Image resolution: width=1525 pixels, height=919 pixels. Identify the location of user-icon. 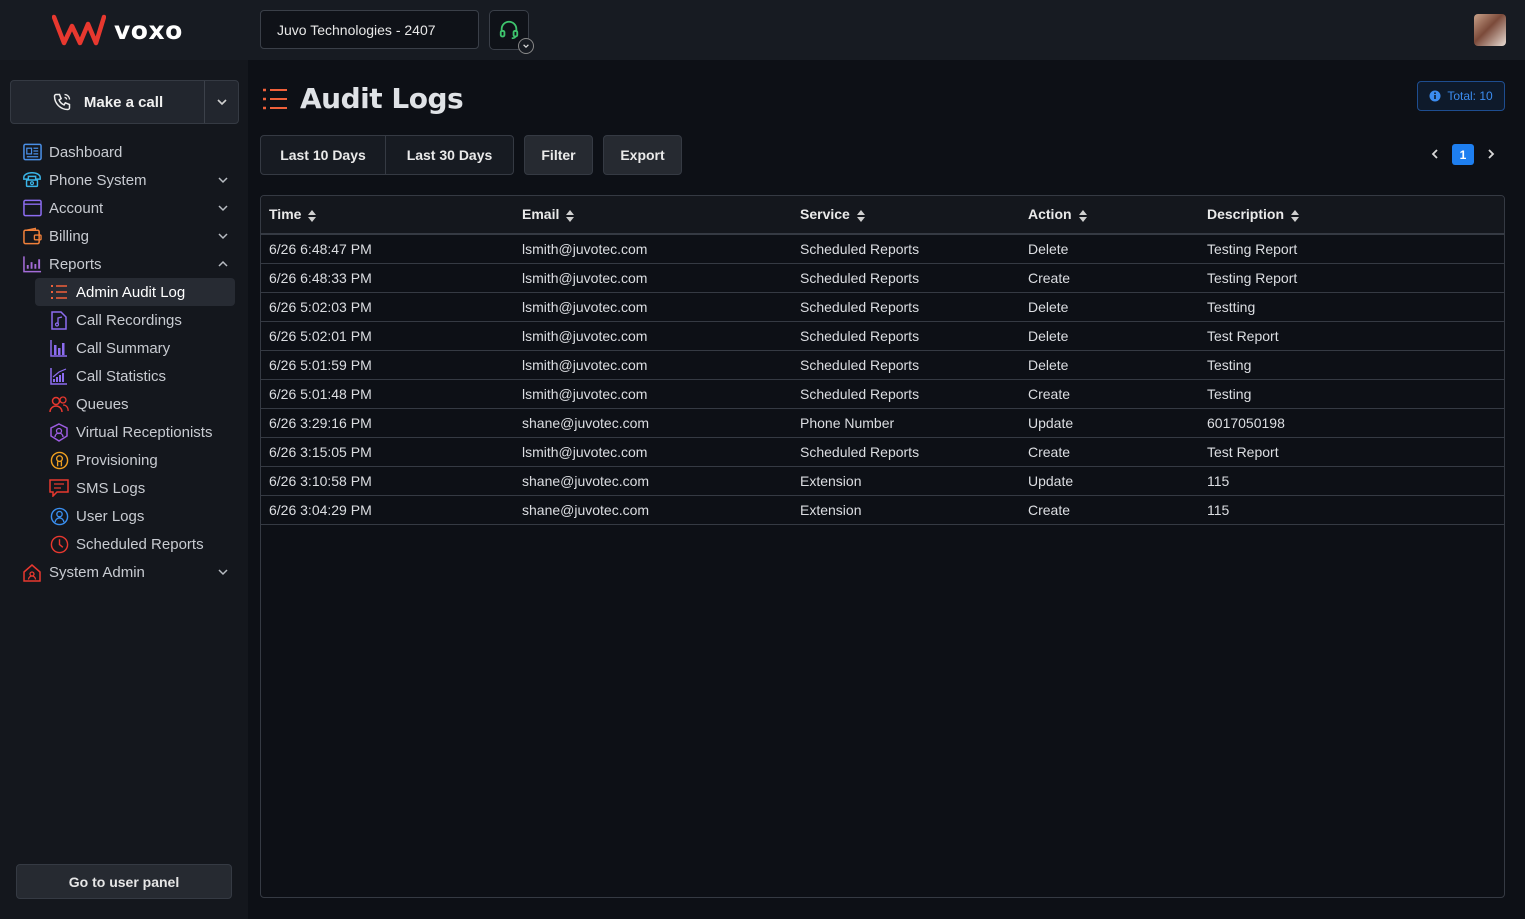
(59, 516).